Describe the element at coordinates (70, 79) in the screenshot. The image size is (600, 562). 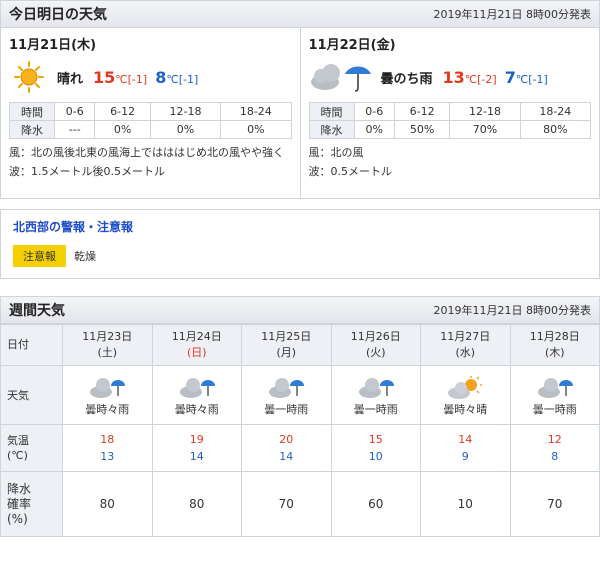
I see `today-weather: 晴れ` at that location.